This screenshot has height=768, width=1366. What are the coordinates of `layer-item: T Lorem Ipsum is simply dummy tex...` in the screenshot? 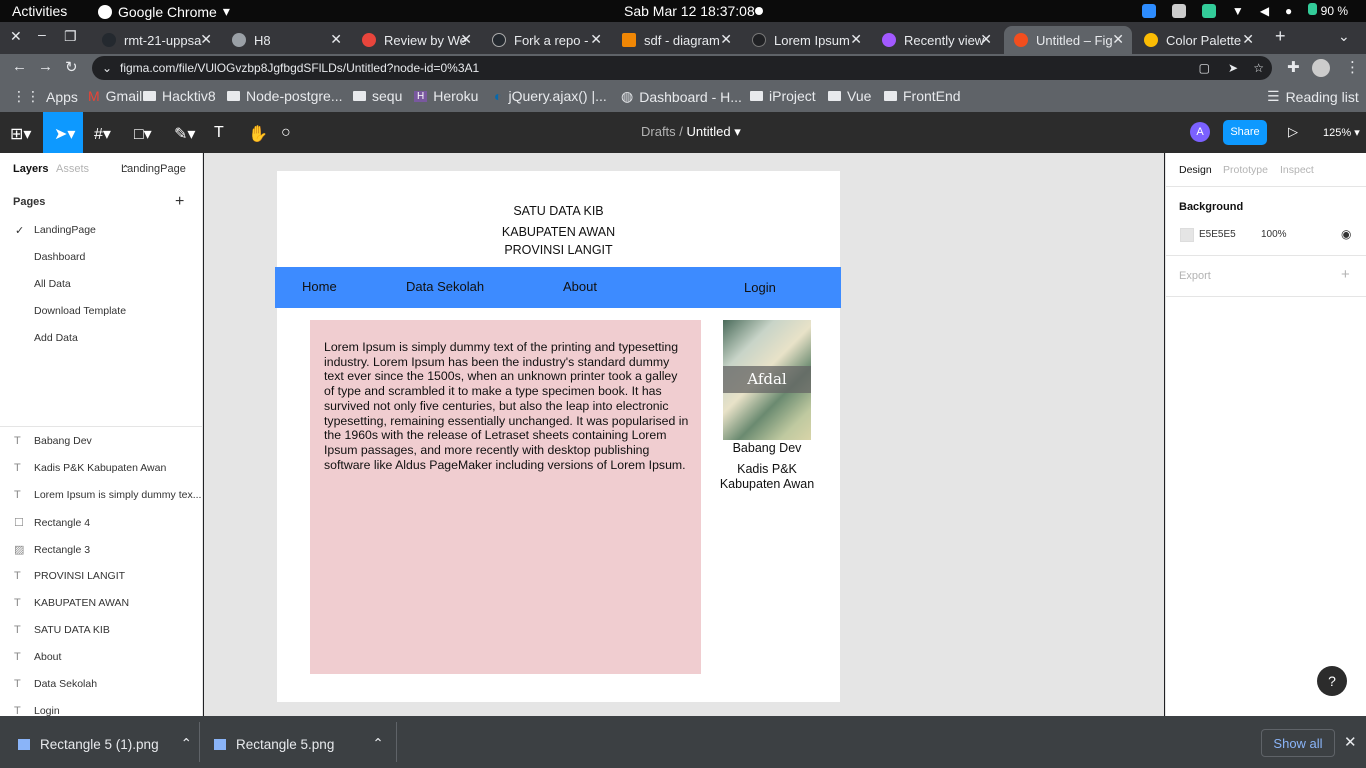 It's located at (107, 495).